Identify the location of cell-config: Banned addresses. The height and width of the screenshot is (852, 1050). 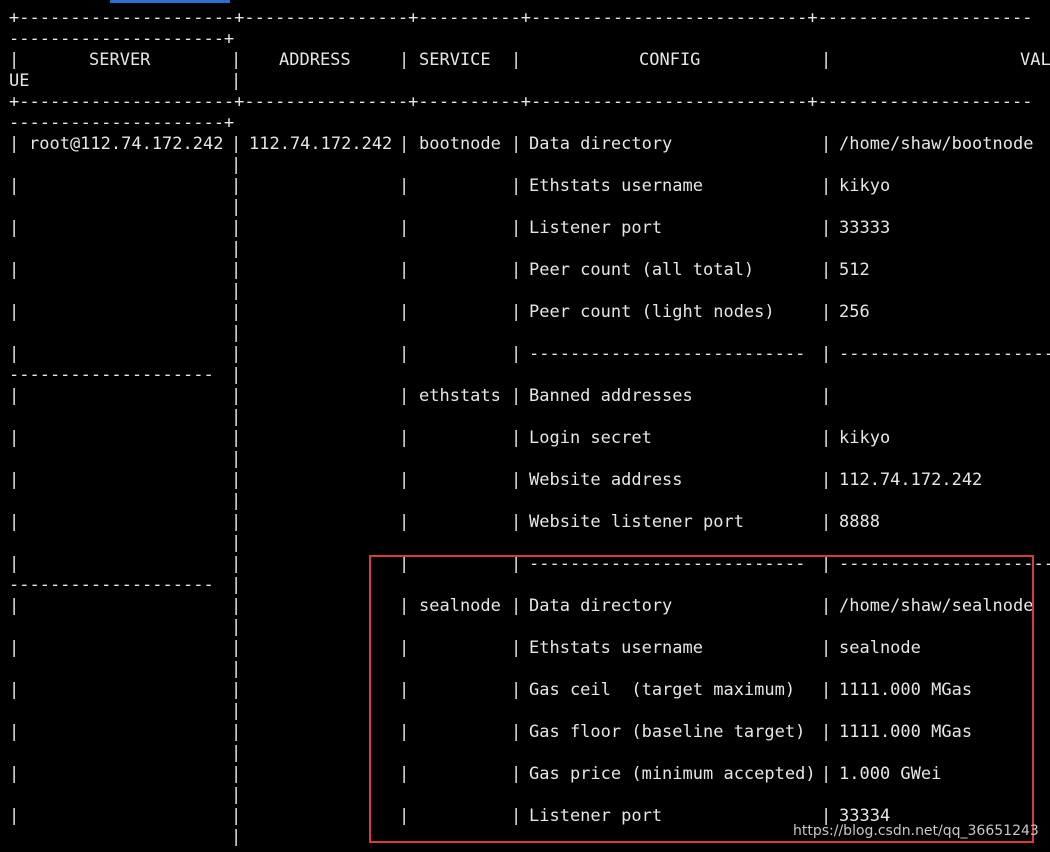
(611, 396).